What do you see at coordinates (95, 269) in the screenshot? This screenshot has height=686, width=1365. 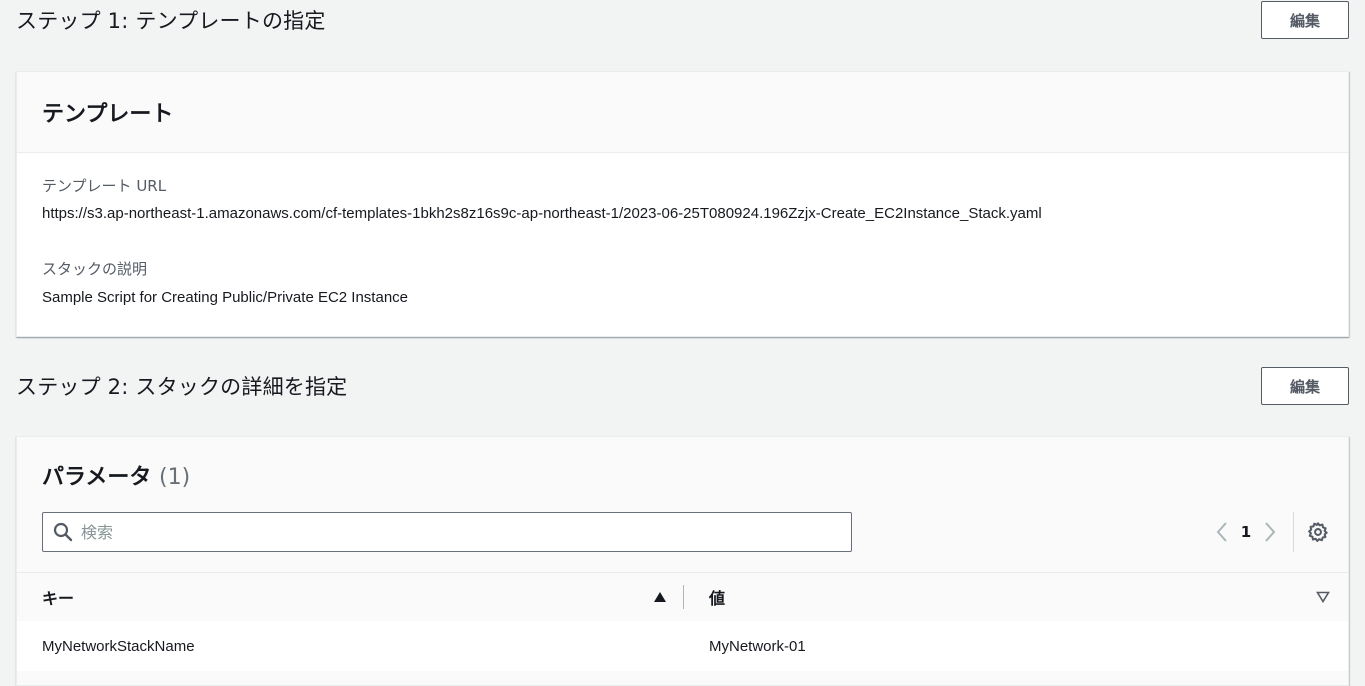 I see `stack-description-label: スタックの説明` at bounding box center [95, 269].